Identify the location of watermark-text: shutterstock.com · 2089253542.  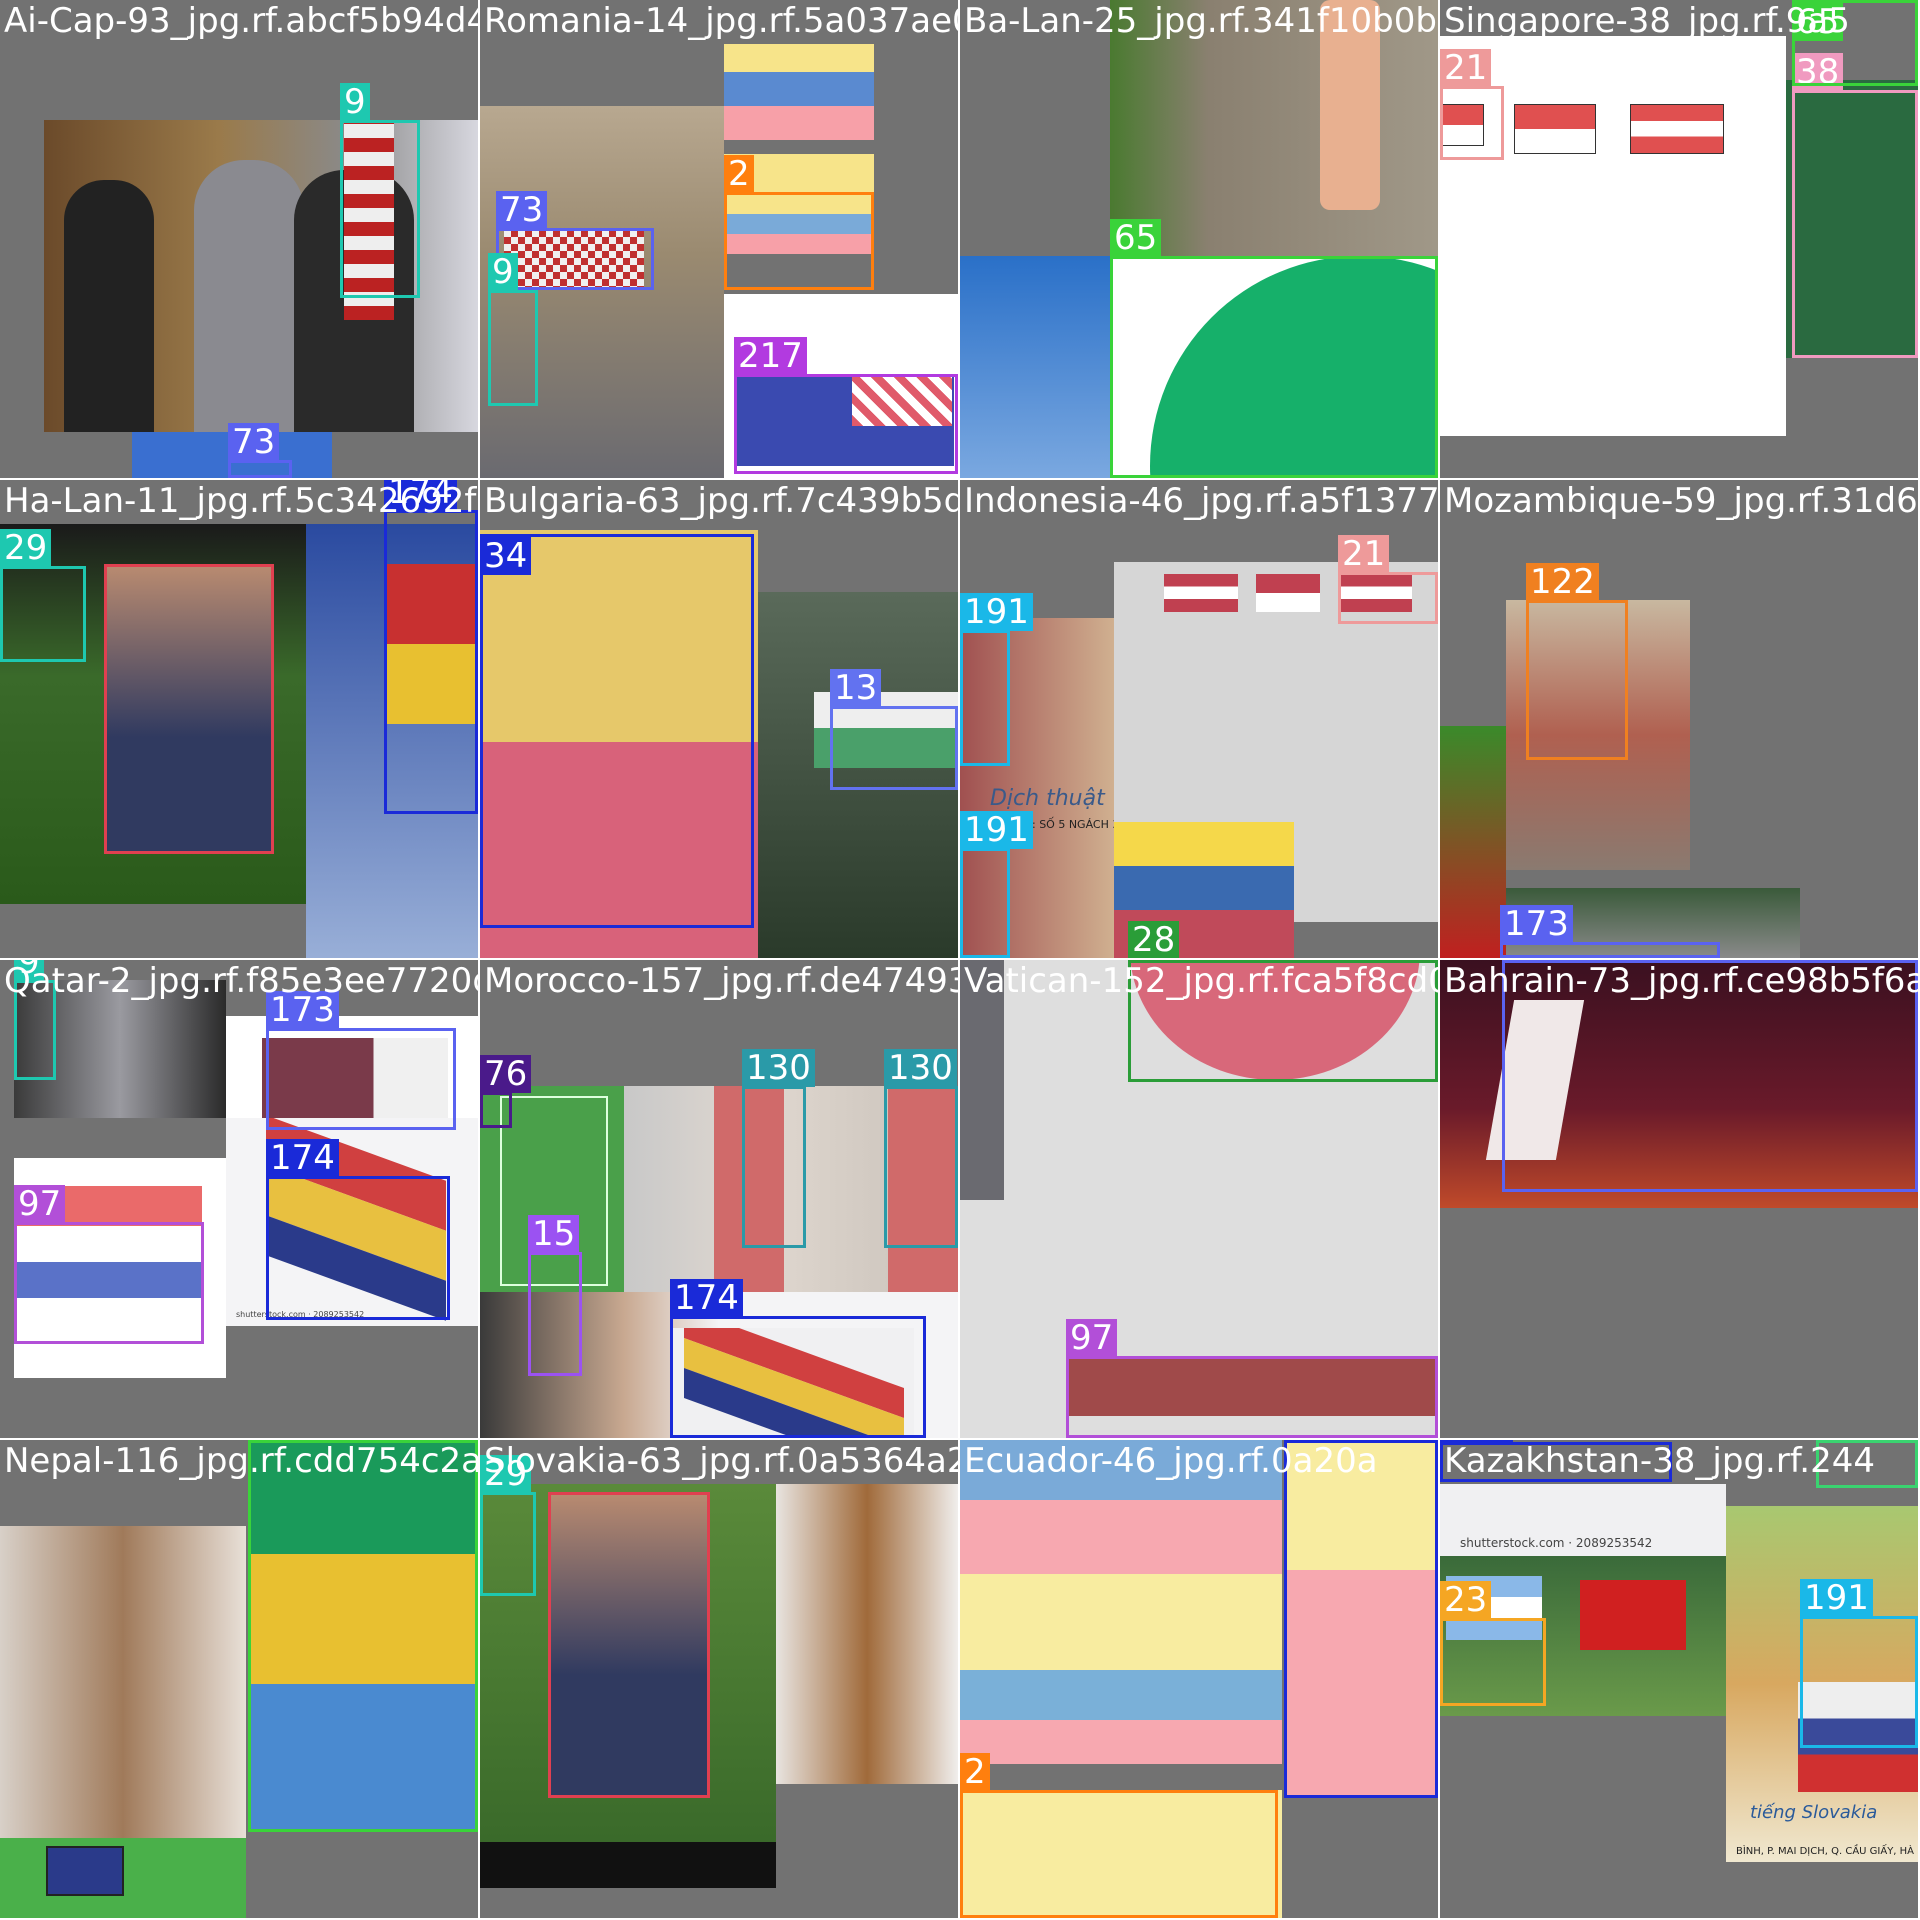
(1556, 1543).